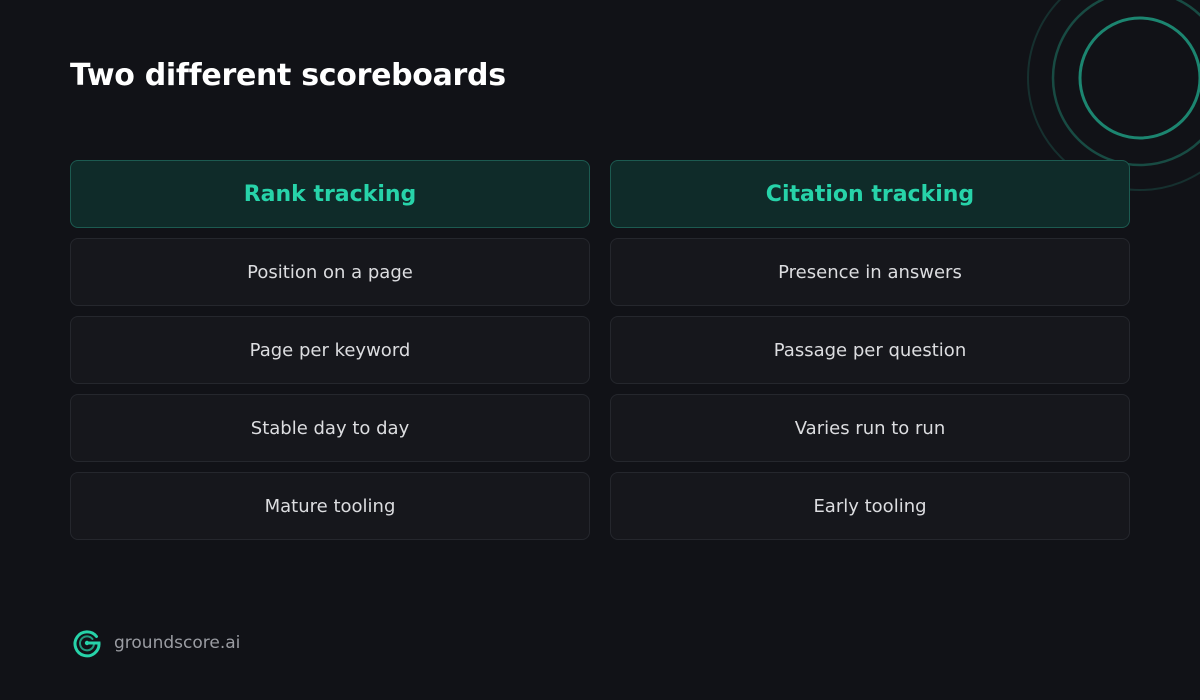  Describe the element at coordinates (87, 644) in the screenshot. I see `g-circle-logo-icon` at that location.